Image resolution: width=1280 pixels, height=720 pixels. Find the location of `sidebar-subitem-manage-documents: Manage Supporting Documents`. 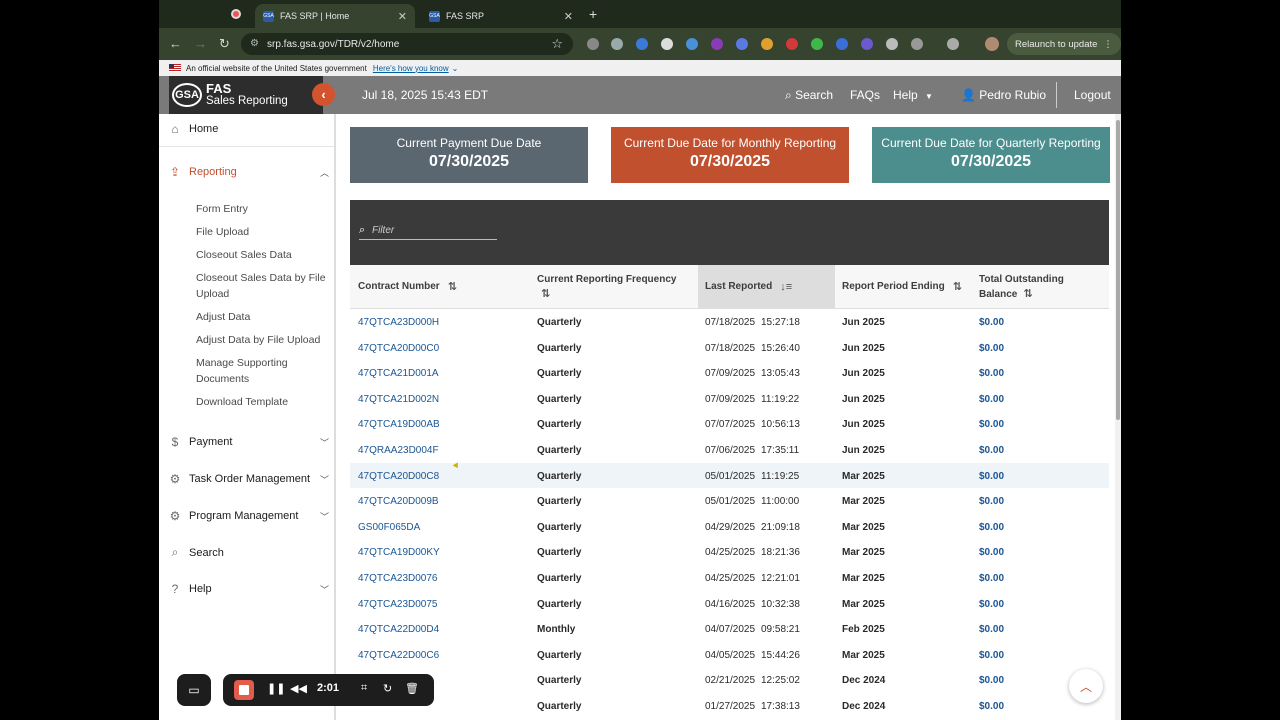

sidebar-subitem-manage-documents: Manage Supporting Documents is located at coordinates (261, 371).